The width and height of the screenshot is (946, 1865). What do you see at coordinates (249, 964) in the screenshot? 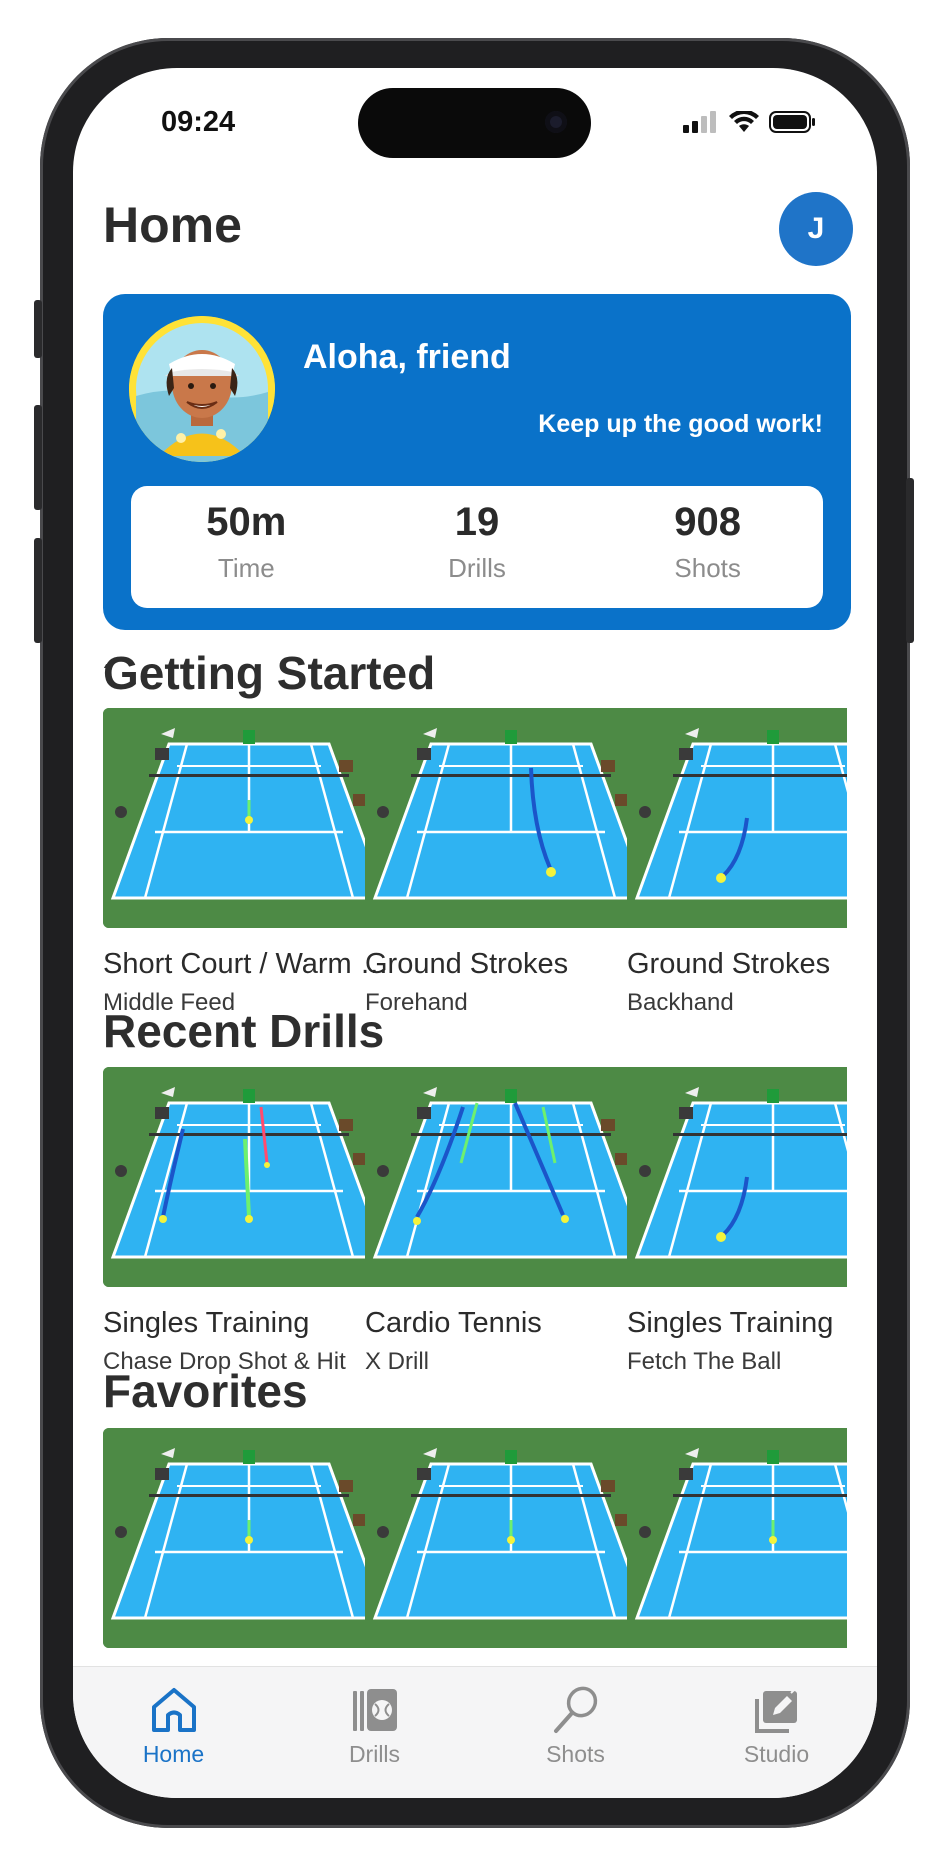
I see `drill-title: Short Court / Warm Up` at bounding box center [249, 964].